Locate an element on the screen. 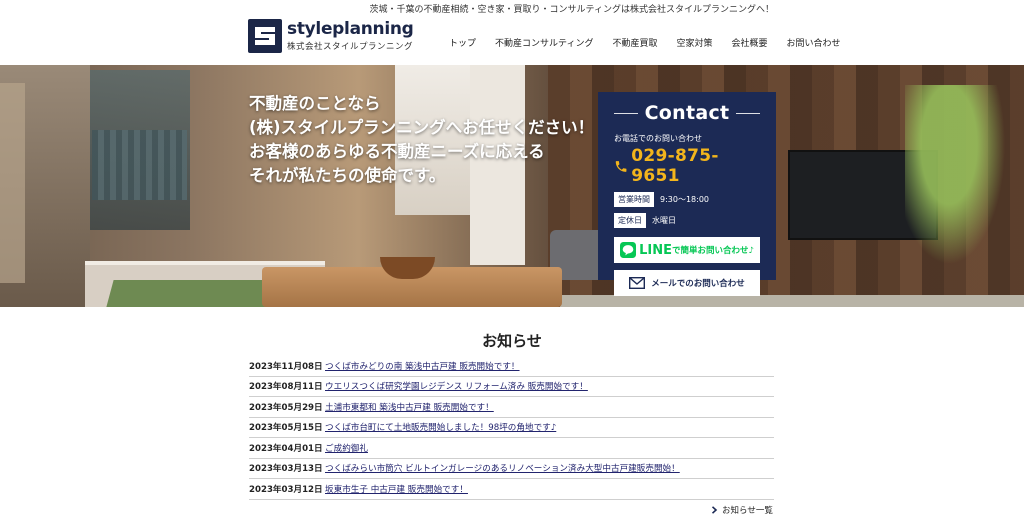 The width and height of the screenshot is (1024, 514). phone-label: お電話でのお問い合わせ is located at coordinates (658, 138).